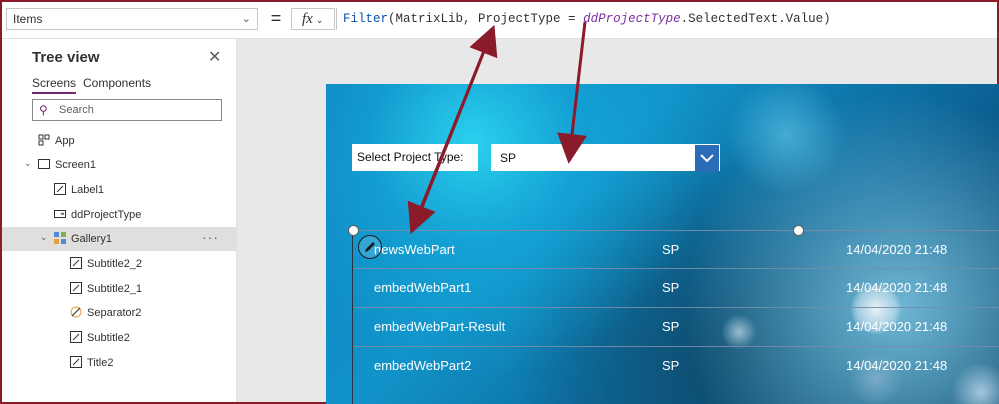 Image resolution: width=999 pixels, height=404 pixels. What do you see at coordinates (486, 19) in the screenshot?
I see `formula-args: (MatrixLib, ProjectType =` at bounding box center [486, 19].